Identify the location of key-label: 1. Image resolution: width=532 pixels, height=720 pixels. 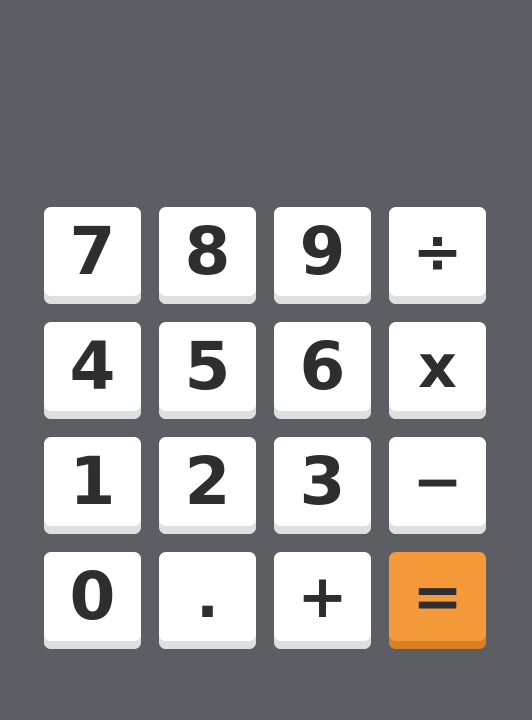
(92, 481).